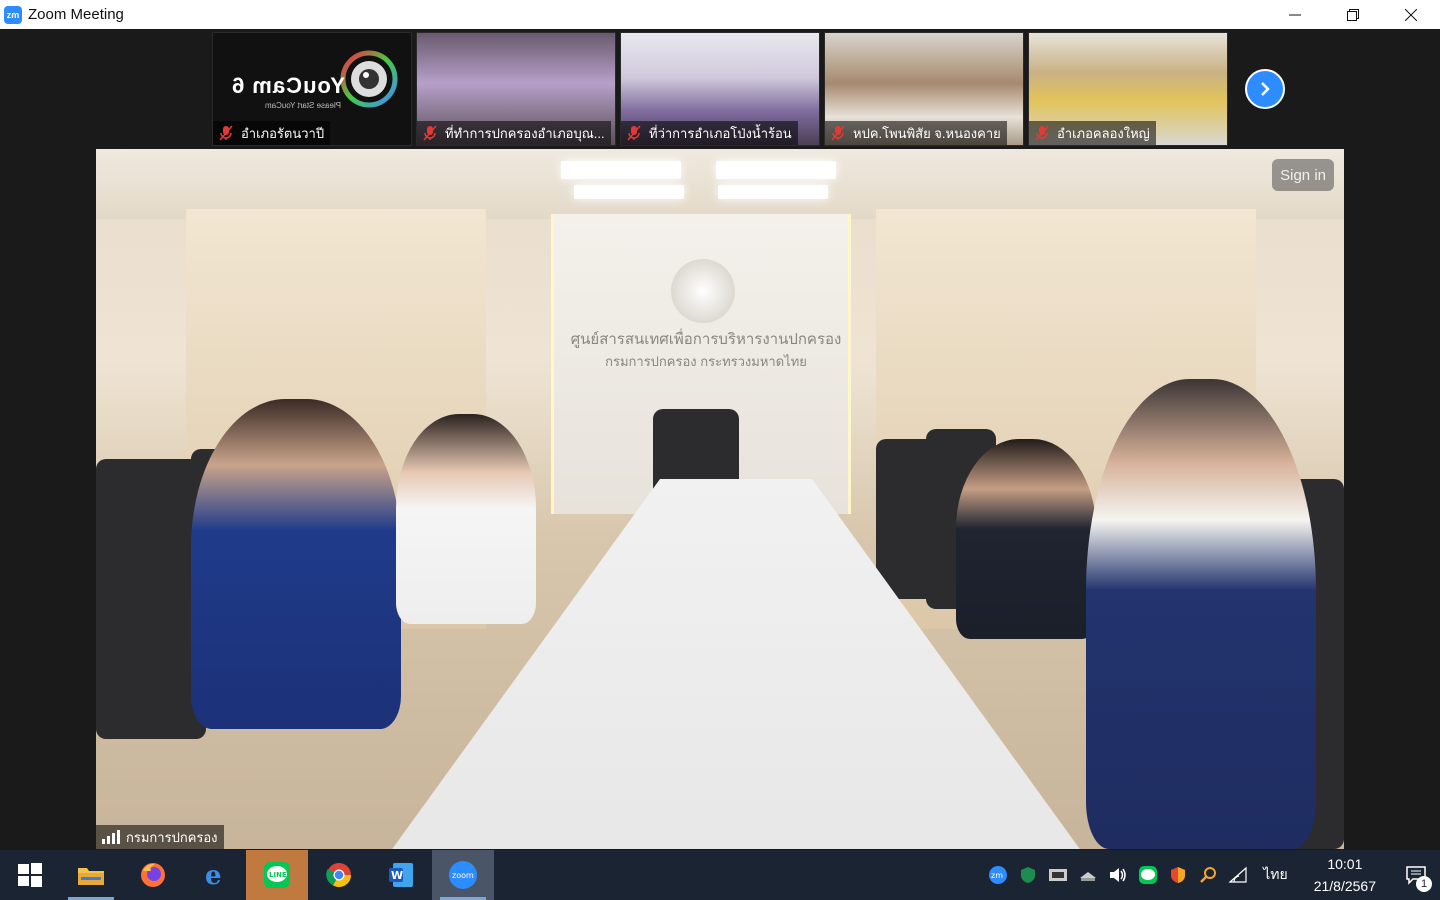 This screenshot has width=1440, height=900. I want to click on tray-network-device, so click(1088, 875).